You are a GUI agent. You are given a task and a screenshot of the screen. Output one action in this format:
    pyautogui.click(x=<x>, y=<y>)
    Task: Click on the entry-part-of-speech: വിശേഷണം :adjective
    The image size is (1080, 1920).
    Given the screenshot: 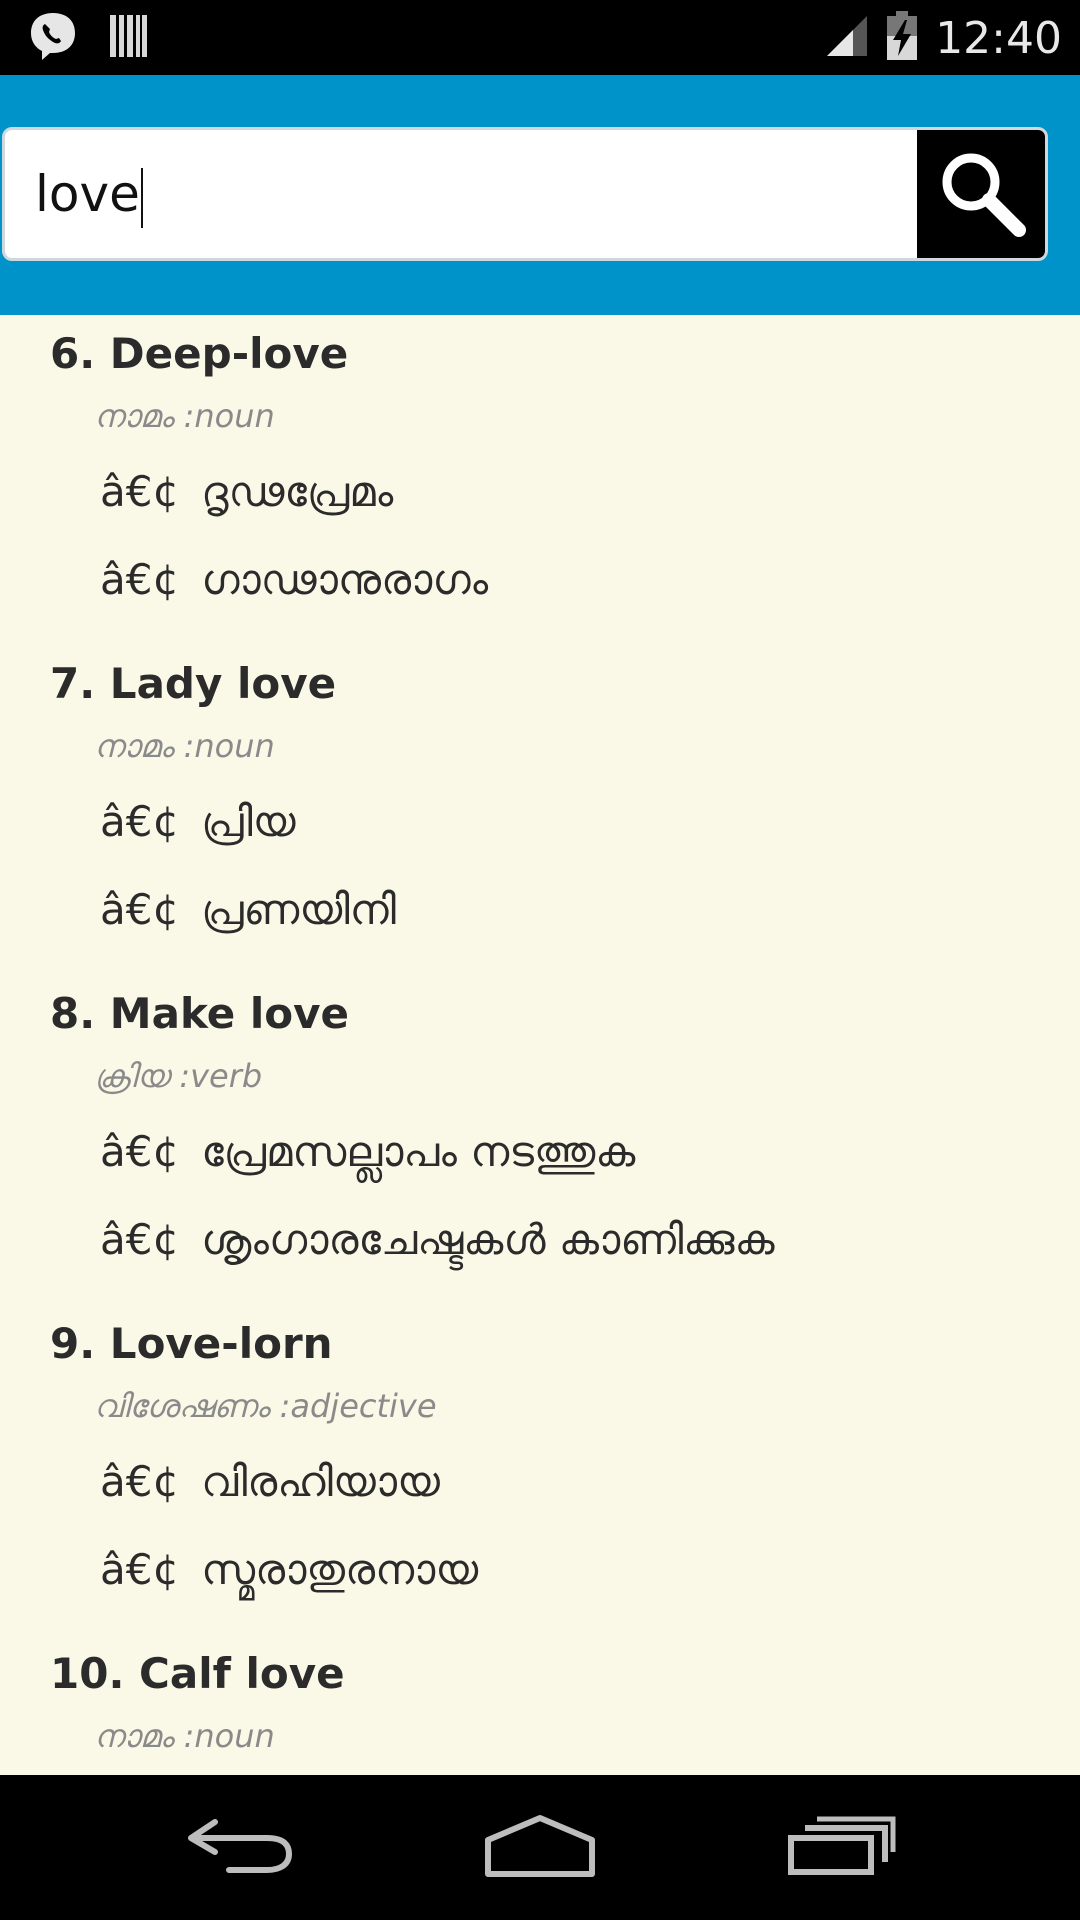 What is the action you would take?
    pyautogui.click(x=265, y=1406)
    